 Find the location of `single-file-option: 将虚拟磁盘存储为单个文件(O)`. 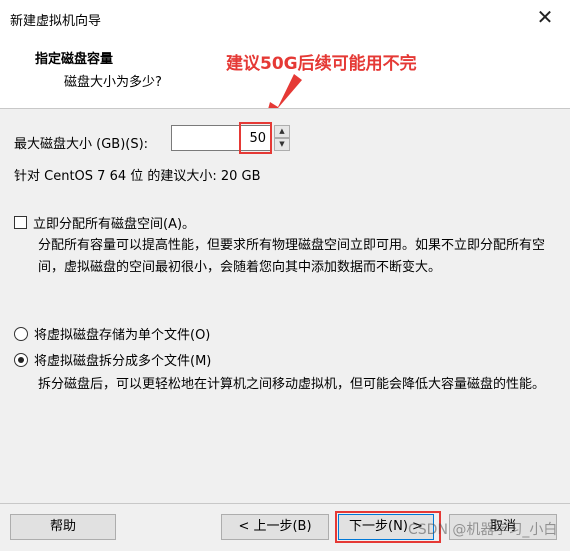

single-file-option: 将虚拟磁盘存储为单个文件(O) is located at coordinates (112, 333).